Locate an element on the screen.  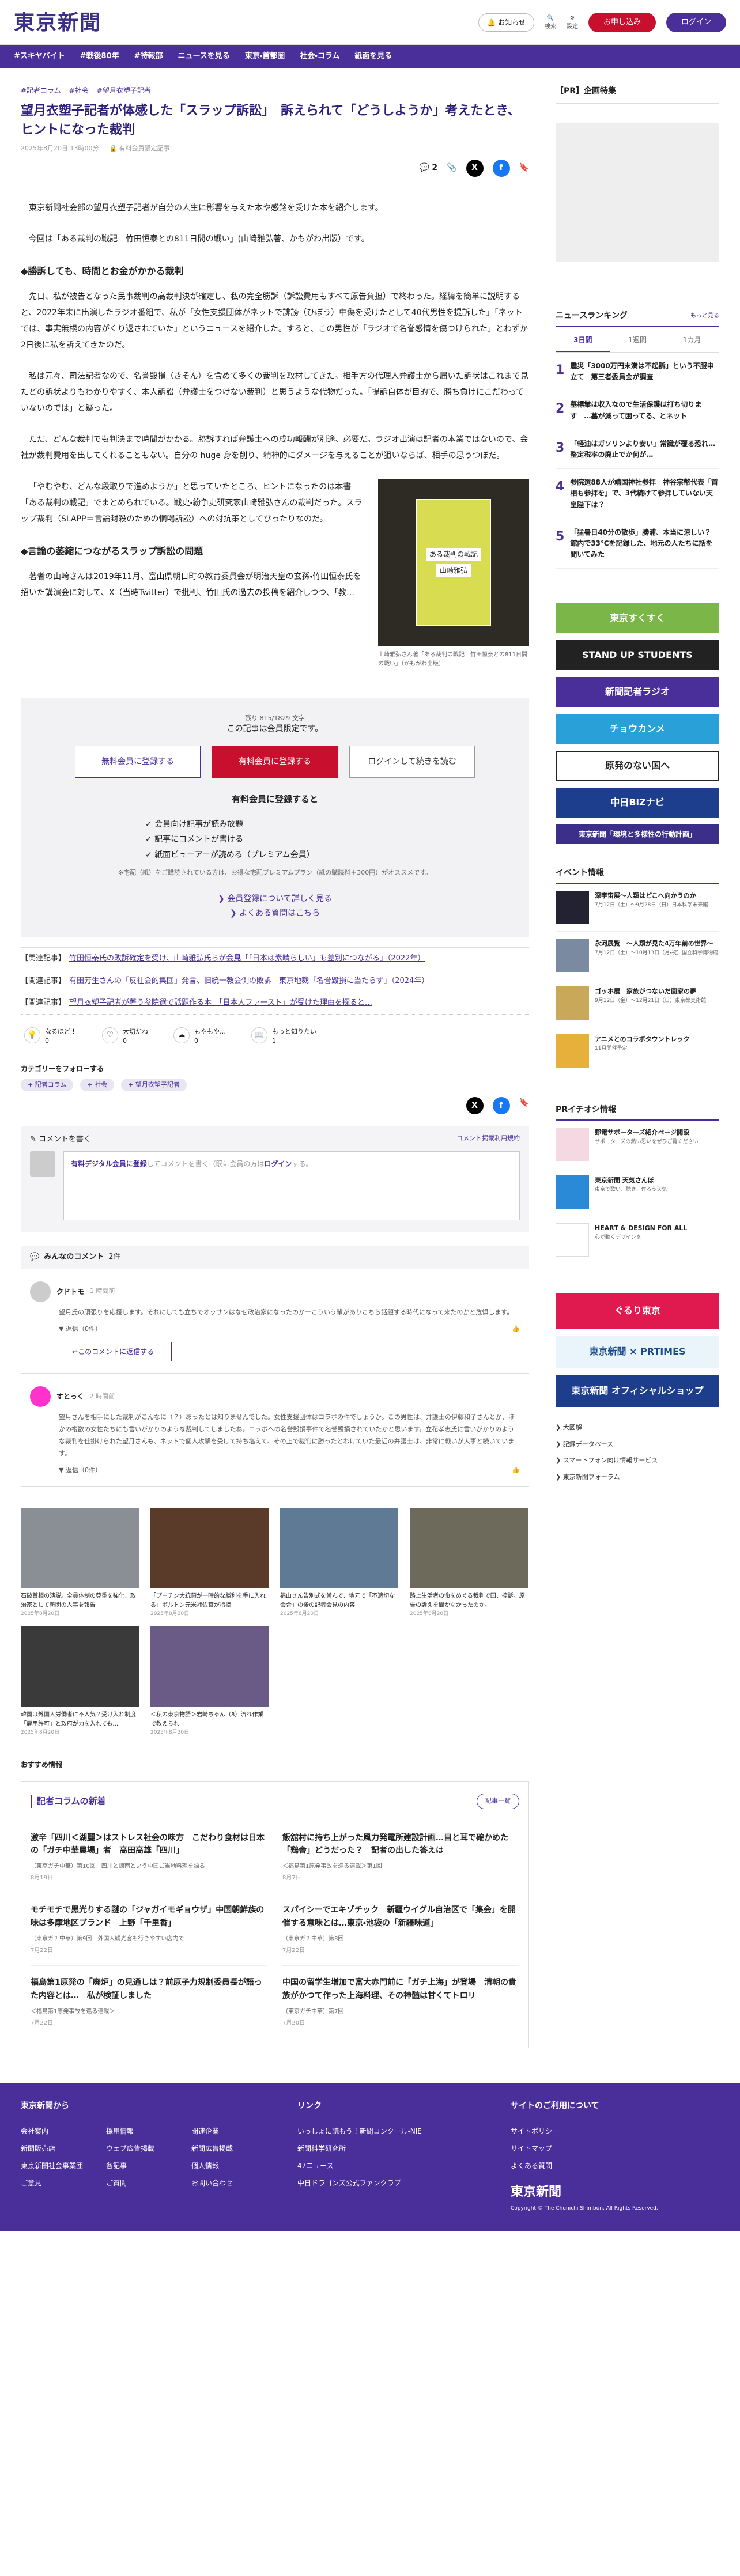
footer-link: 採用情報 is located at coordinates (146, 2131).